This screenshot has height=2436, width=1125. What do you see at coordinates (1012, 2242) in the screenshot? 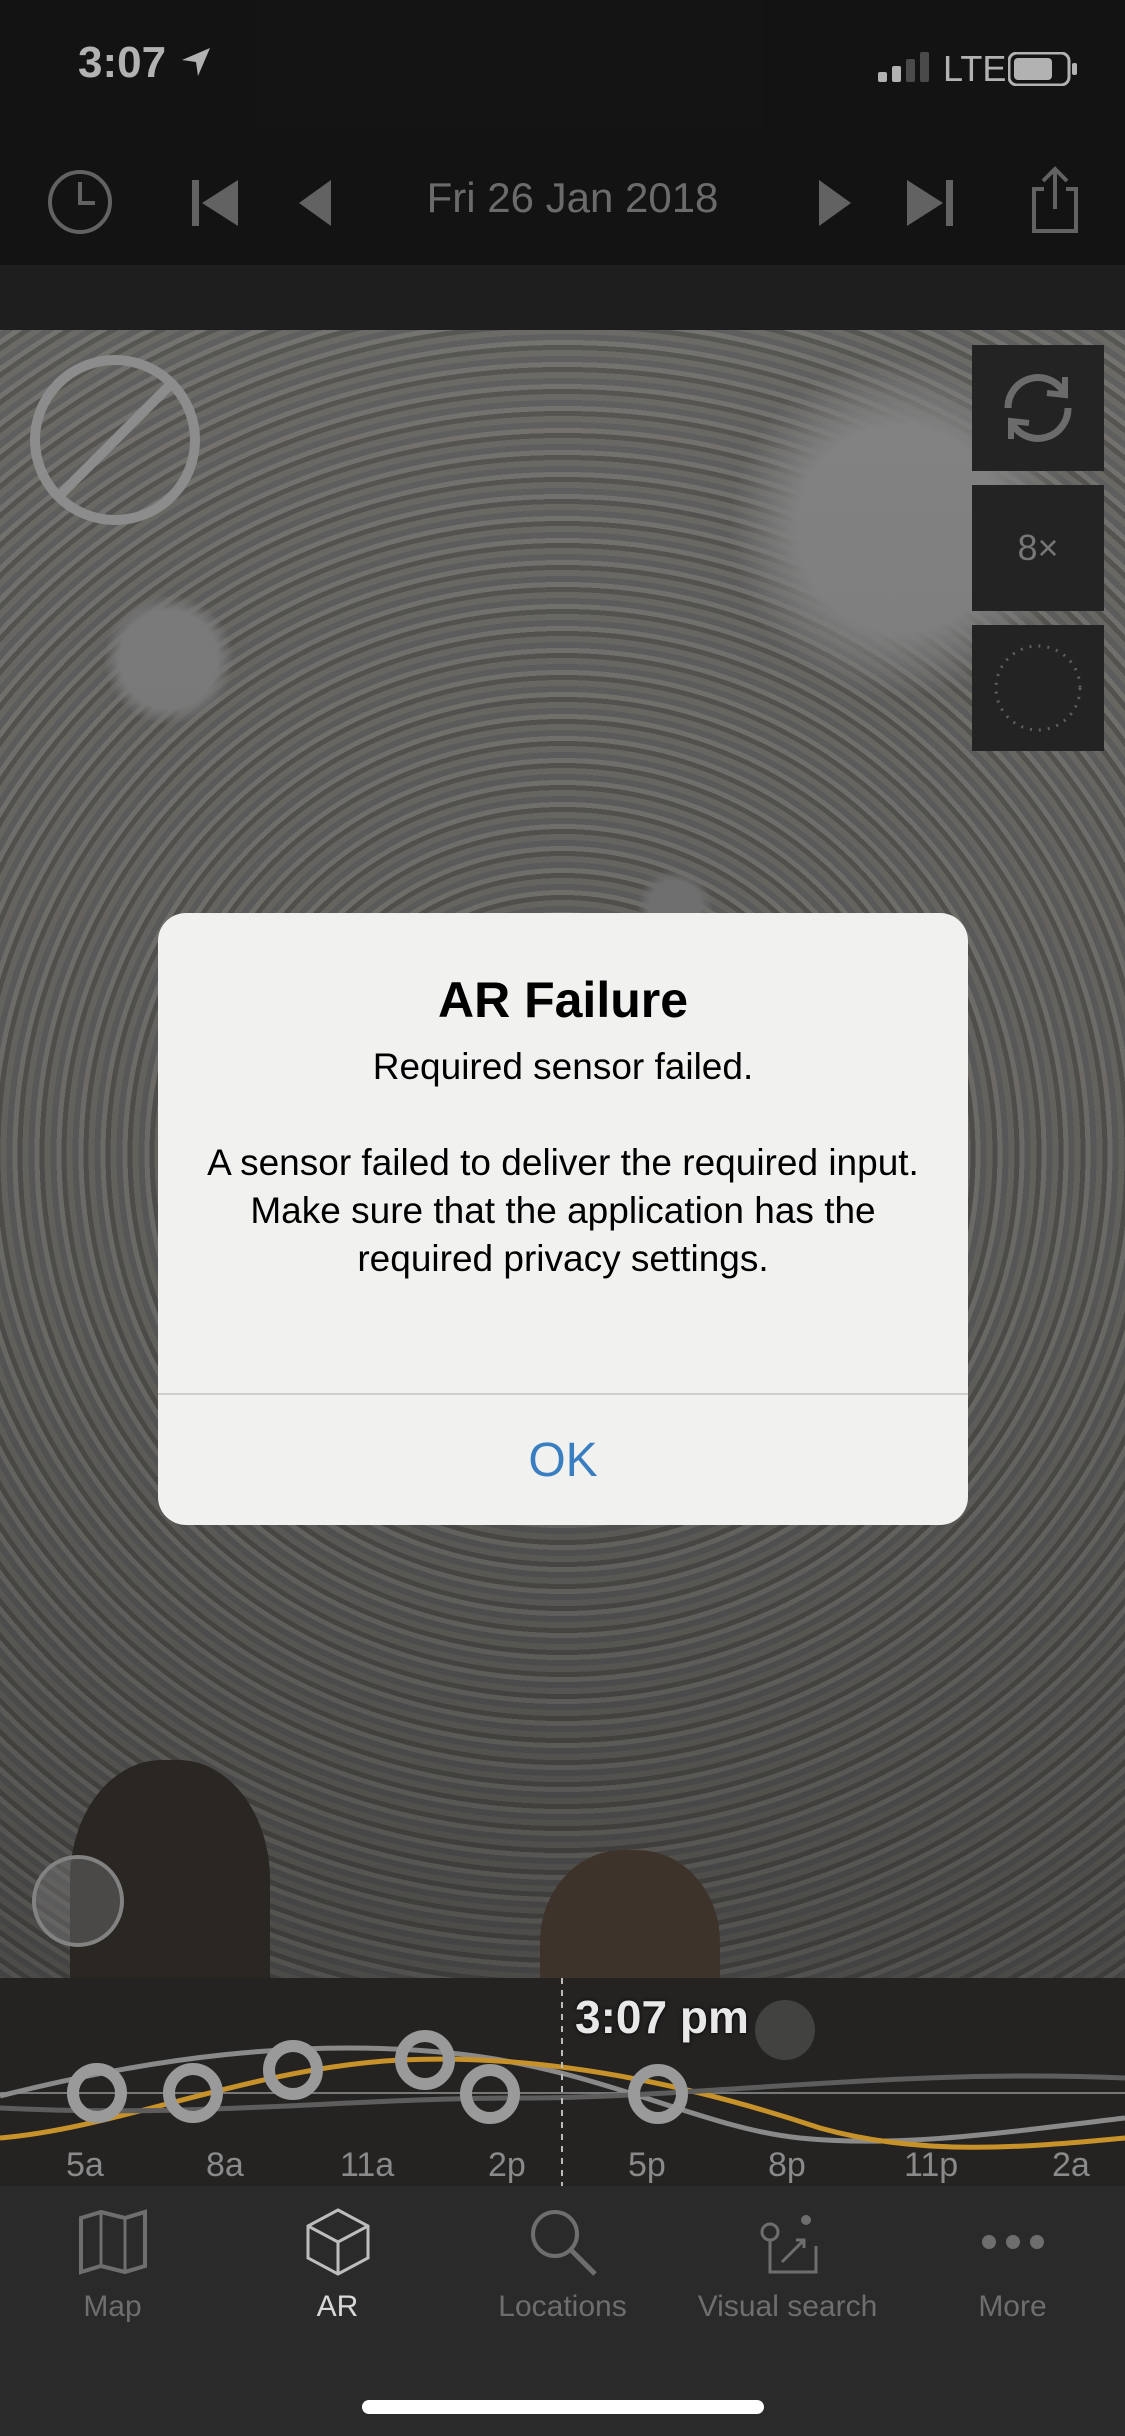
I see `more-icon` at bounding box center [1012, 2242].